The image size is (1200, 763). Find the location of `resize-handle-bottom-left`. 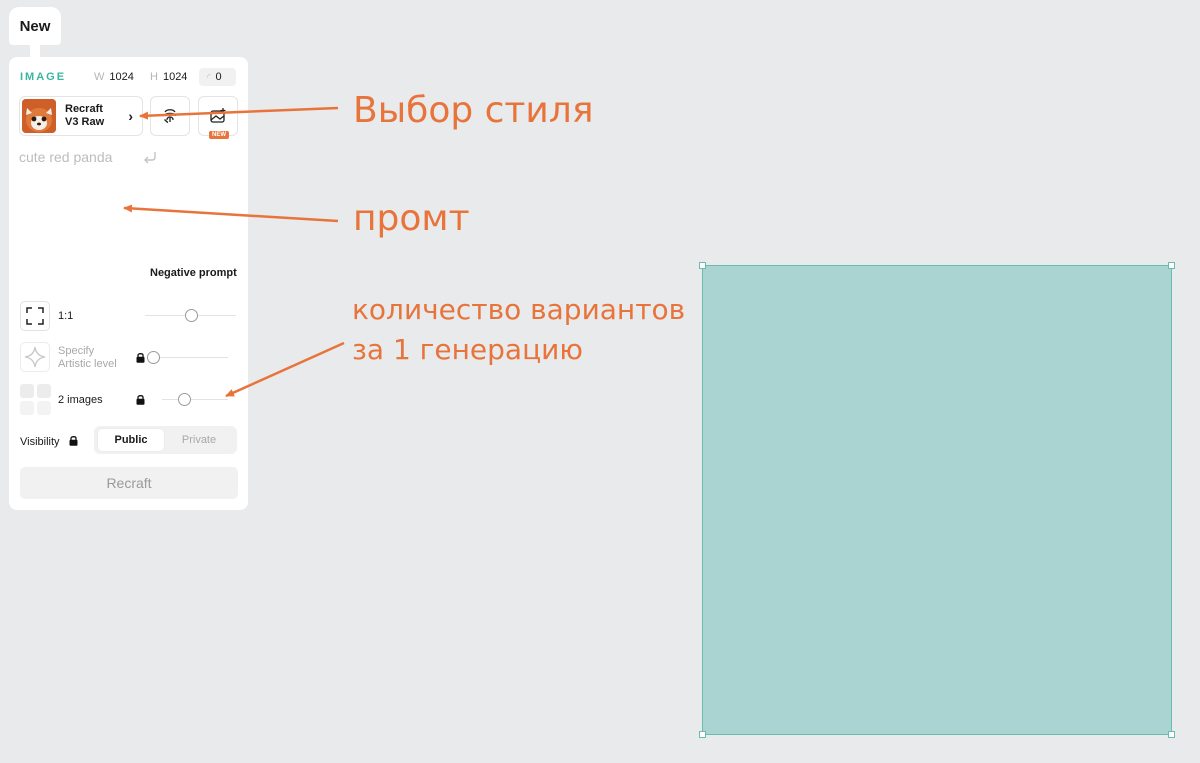

resize-handle-bottom-left is located at coordinates (702, 734).